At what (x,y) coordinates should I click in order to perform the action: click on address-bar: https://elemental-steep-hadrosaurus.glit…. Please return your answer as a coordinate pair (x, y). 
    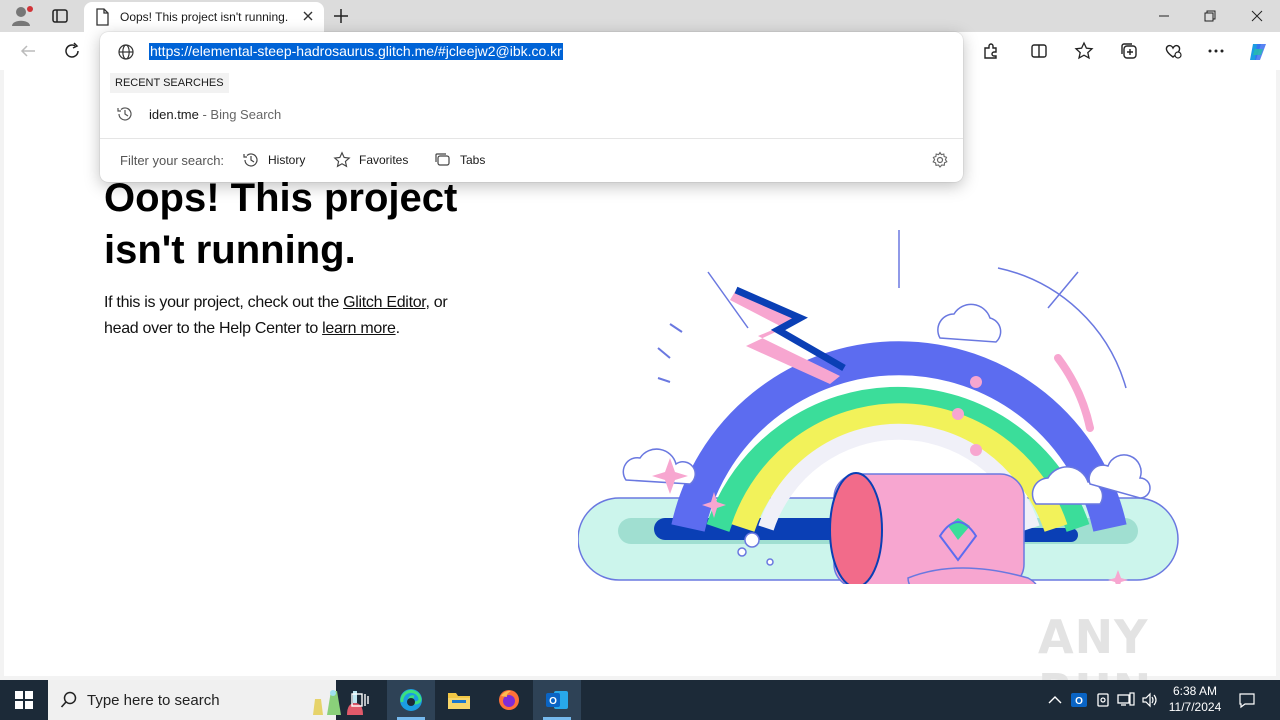
    Looking at the image, I should click on (531, 51).